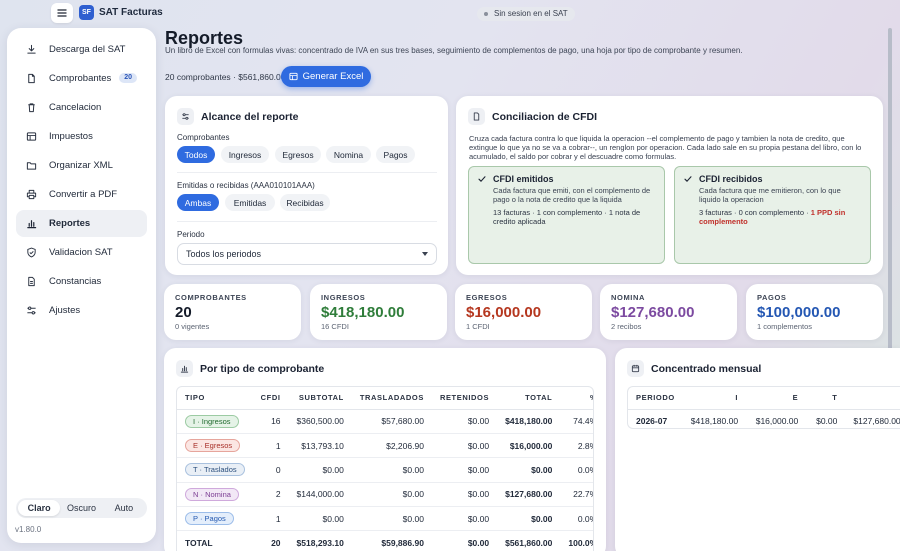 The image size is (900, 551). What do you see at coordinates (81, 223) in the screenshot?
I see `sidebar-item-reportes: Reportes` at bounding box center [81, 223].